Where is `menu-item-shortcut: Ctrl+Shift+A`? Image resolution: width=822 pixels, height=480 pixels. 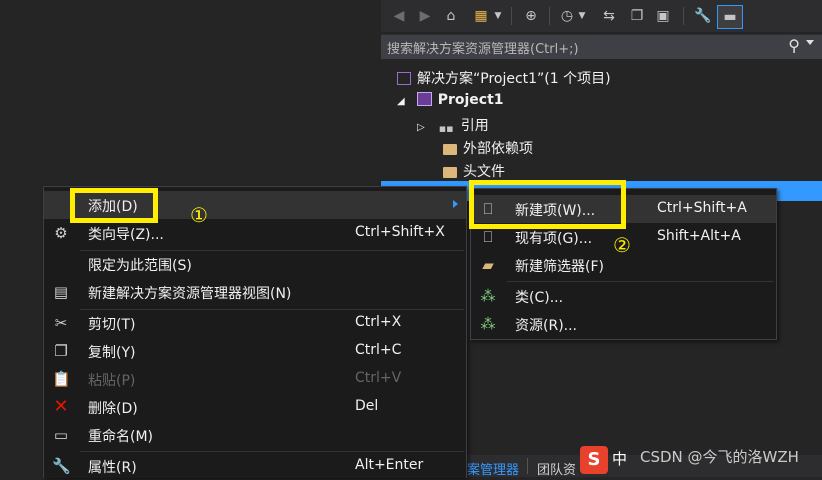 menu-item-shortcut: Ctrl+Shift+A is located at coordinates (702, 208).